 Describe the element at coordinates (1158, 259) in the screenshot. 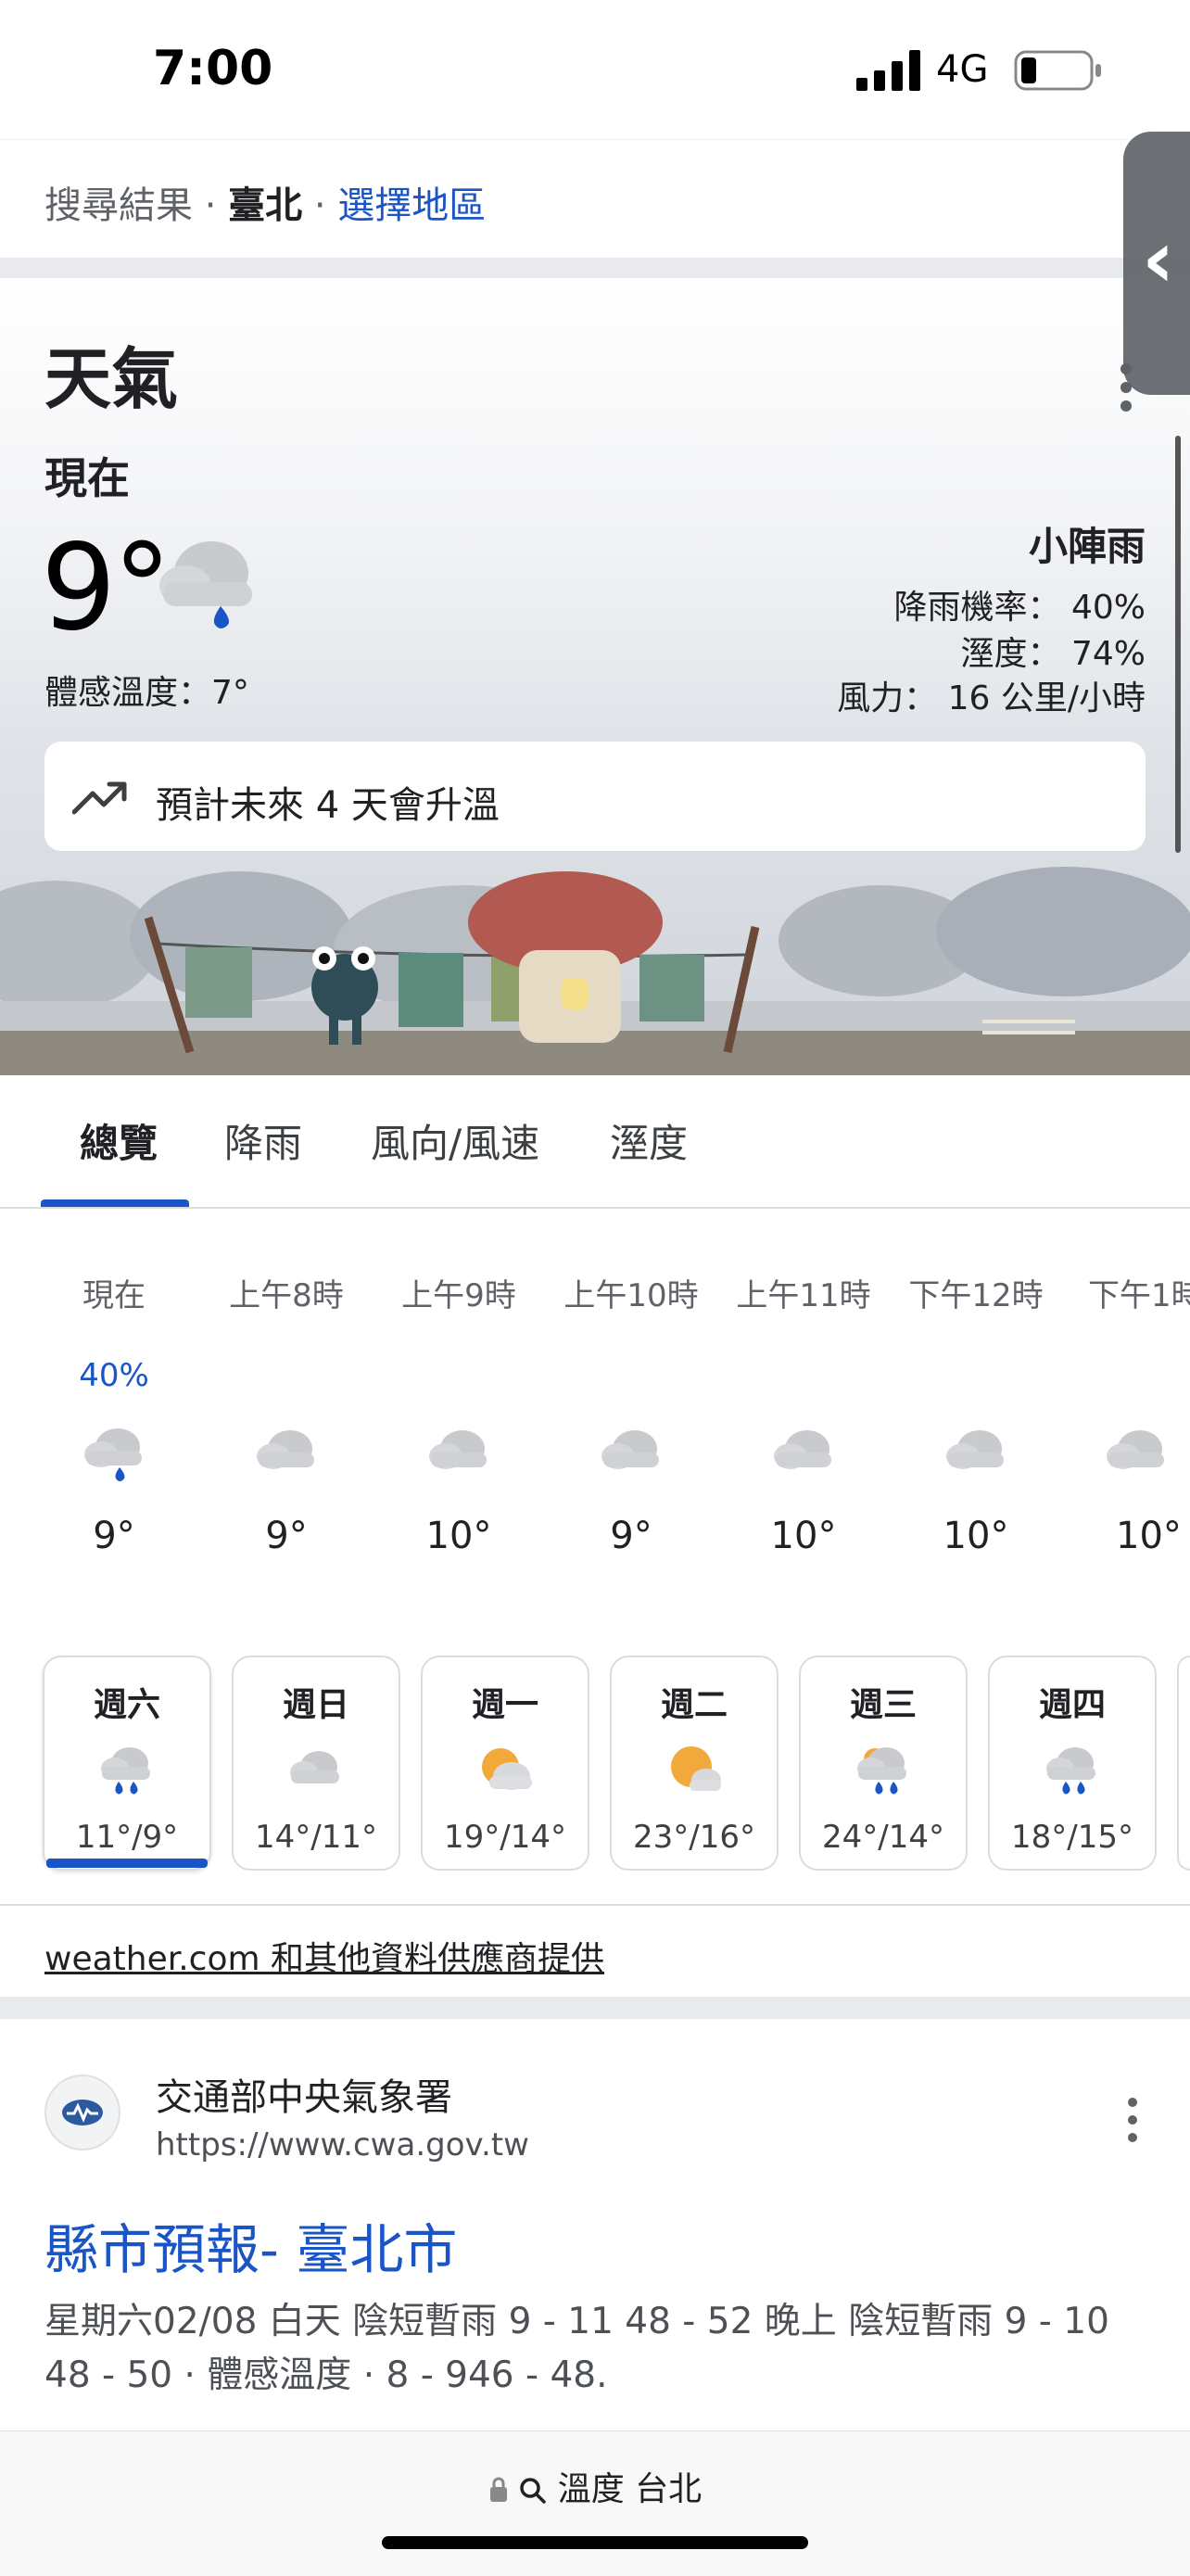

I see `chevron-left-icon: ‹` at that location.